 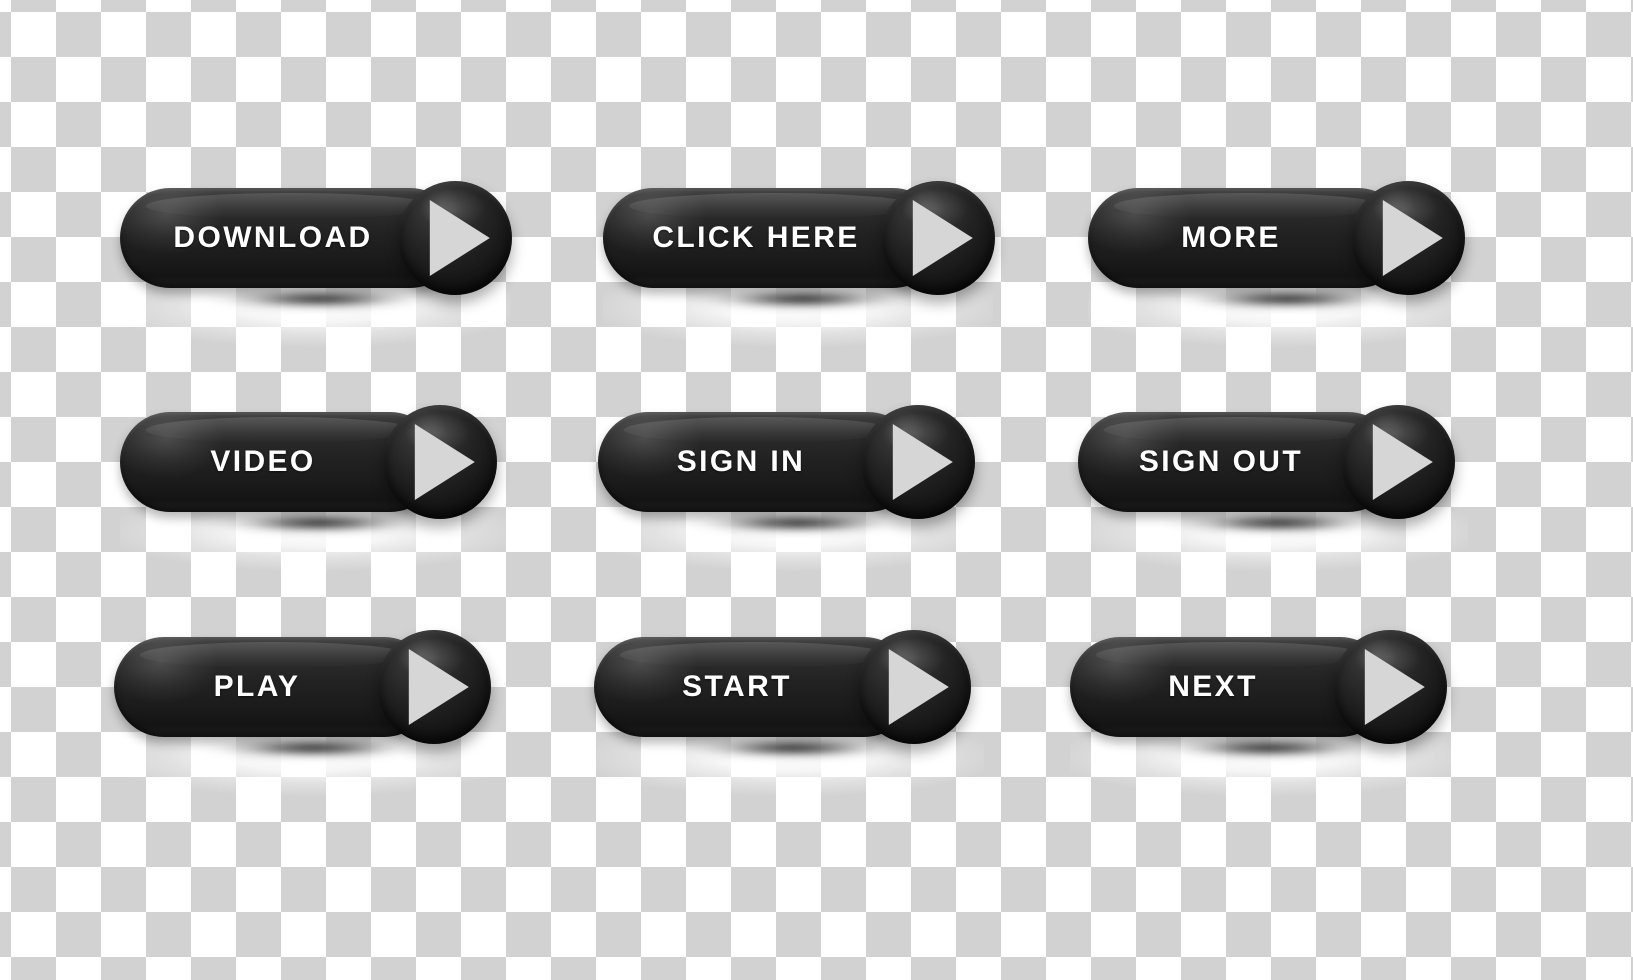 I want to click on button-play: PLAY, so click(x=304, y=711).